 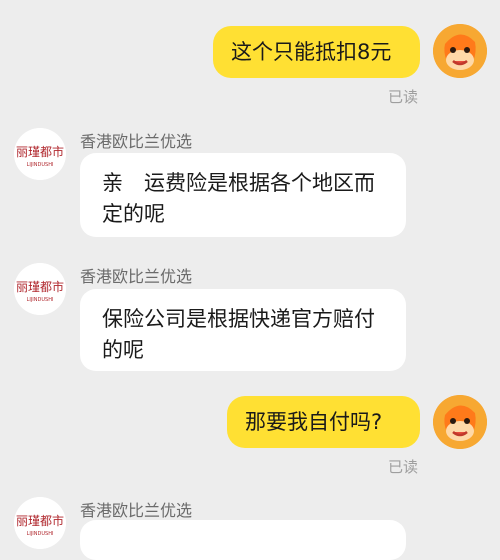 What do you see at coordinates (238, 334) in the screenshot?
I see `message-text: 保险公司是根据快递官方赔付的呢` at bounding box center [238, 334].